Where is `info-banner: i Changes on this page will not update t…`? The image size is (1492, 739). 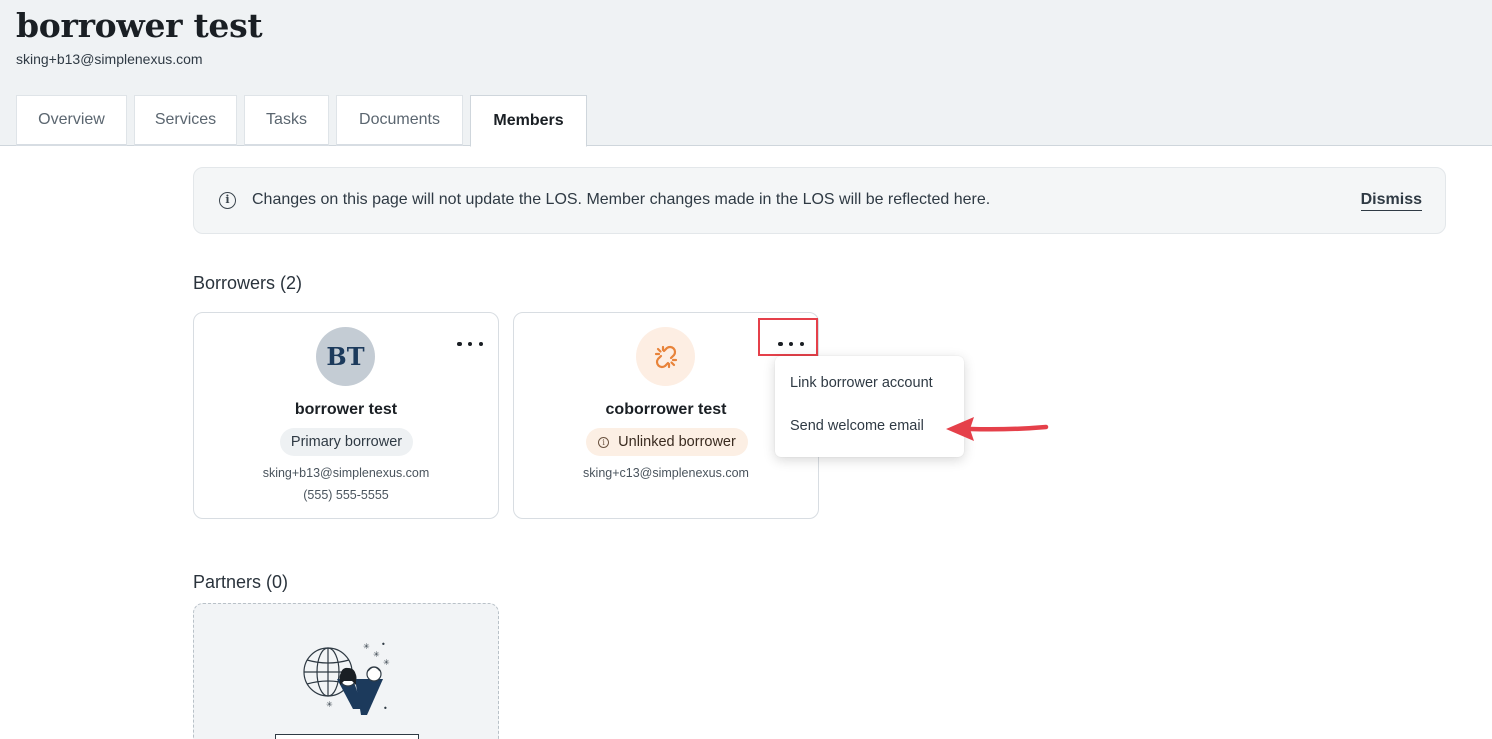
info-banner: i Changes on this page will not update t… is located at coordinates (819, 200).